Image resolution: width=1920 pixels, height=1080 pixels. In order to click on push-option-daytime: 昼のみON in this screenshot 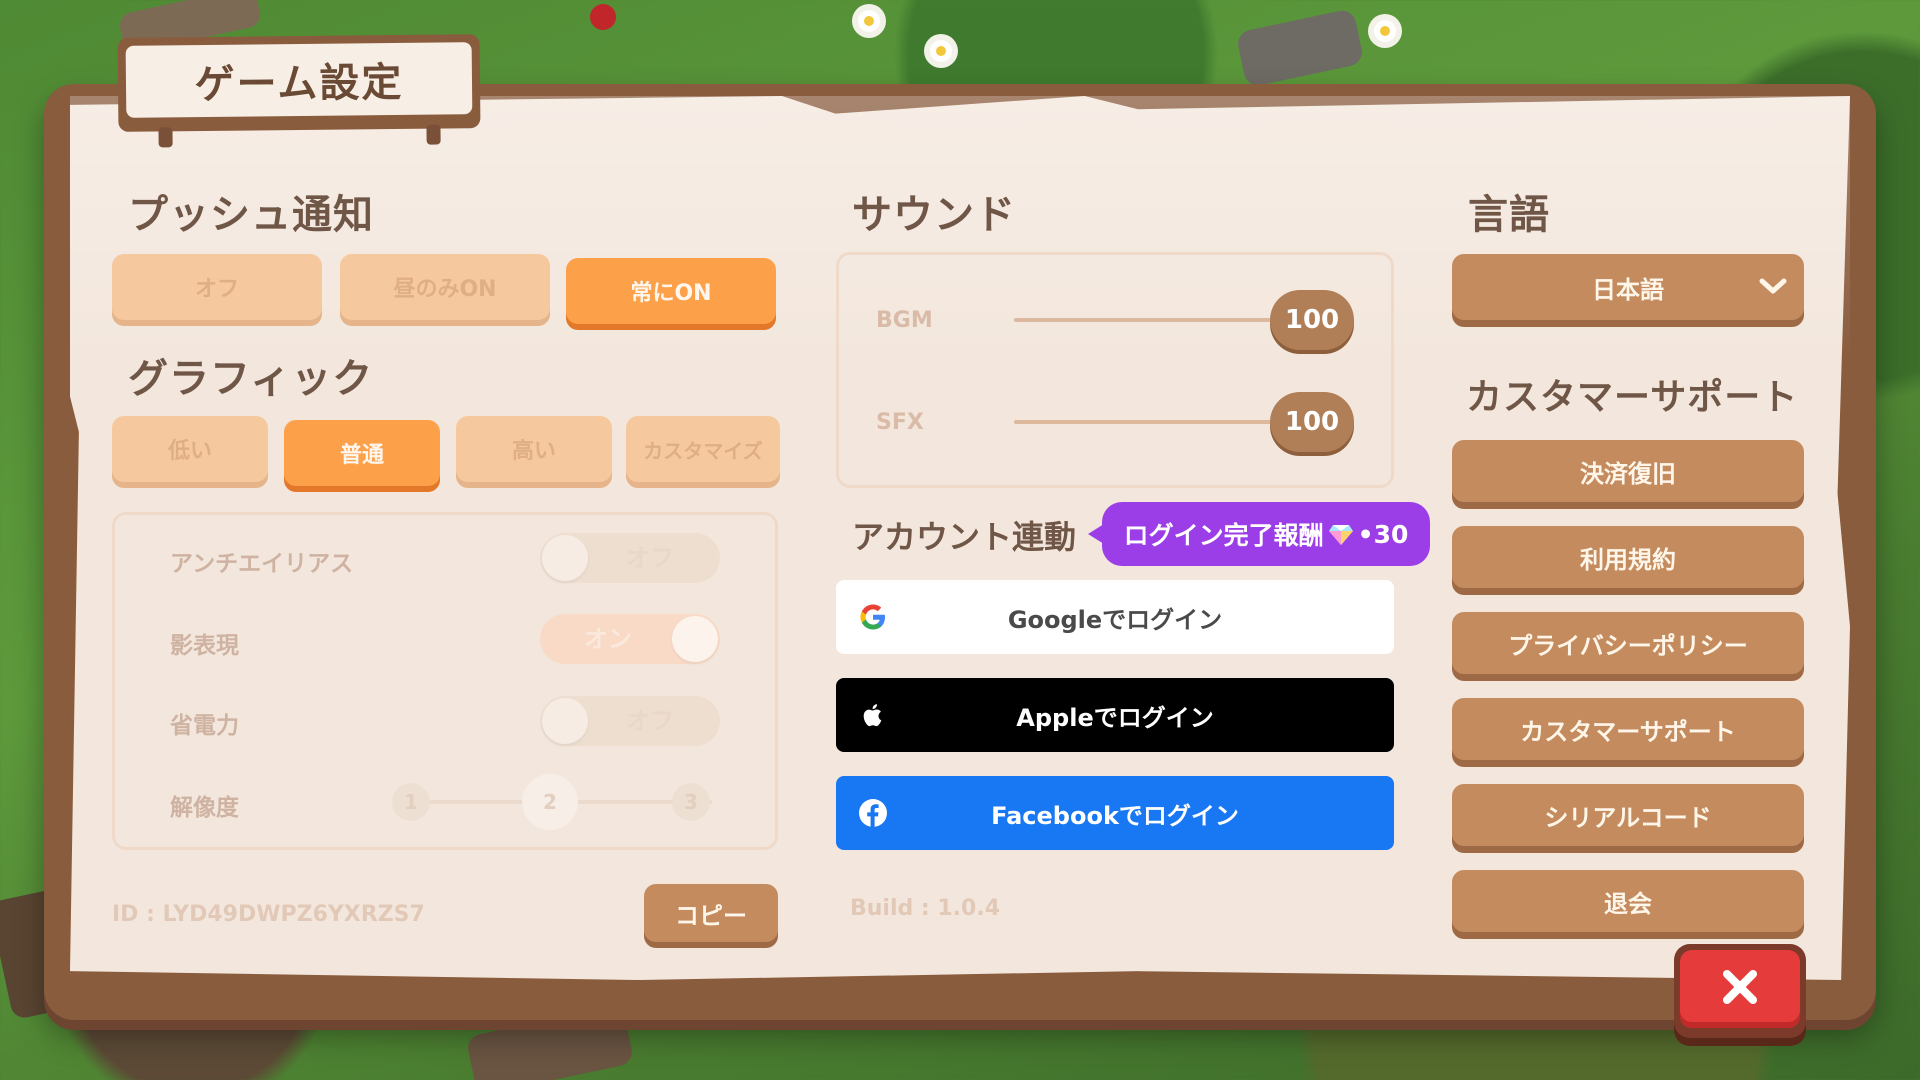, I will do `click(445, 287)`.